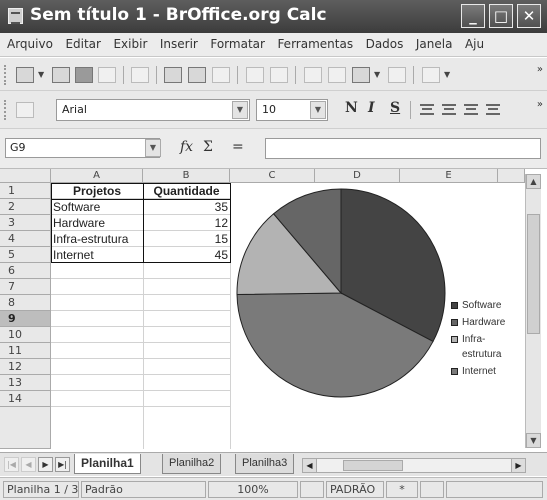 This screenshot has height=500, width=547. Describe the element at coordinates (25, 271) in the screenshot. I see `row-header: 6` at that location.